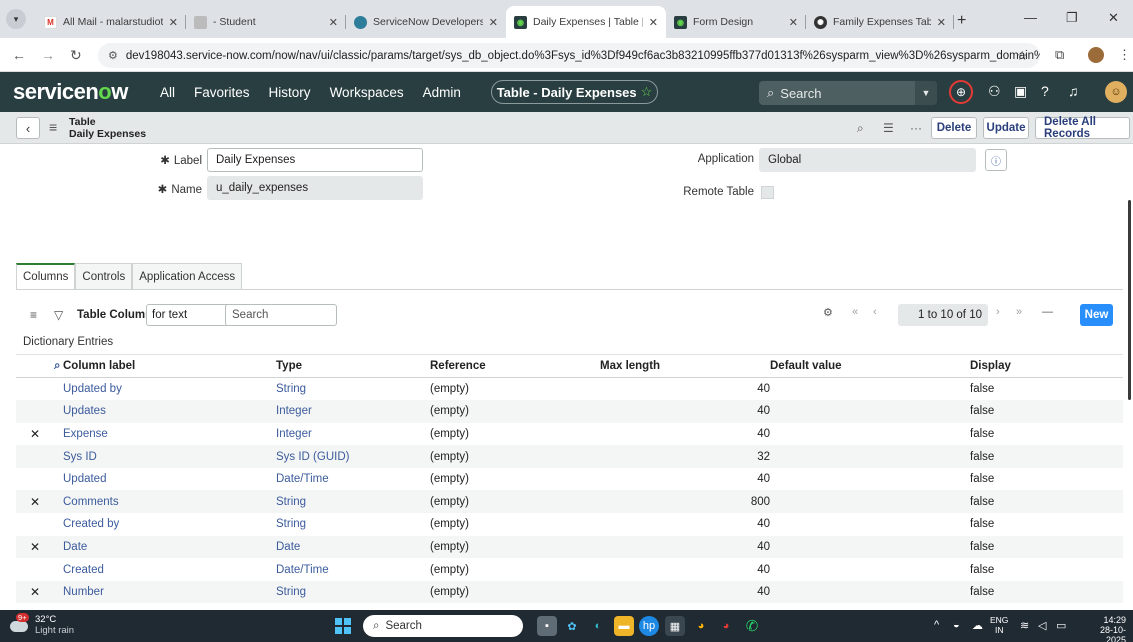  I want to click on tray-overflow-icon: ^, so click(936, 625).